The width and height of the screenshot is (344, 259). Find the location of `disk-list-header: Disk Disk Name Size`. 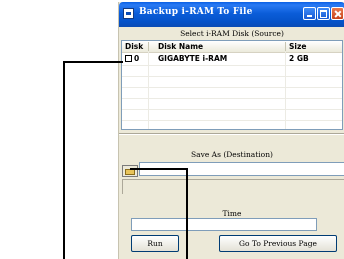

disk-list-header: Disk Disk Name Size is located at coordinates (232, 47).